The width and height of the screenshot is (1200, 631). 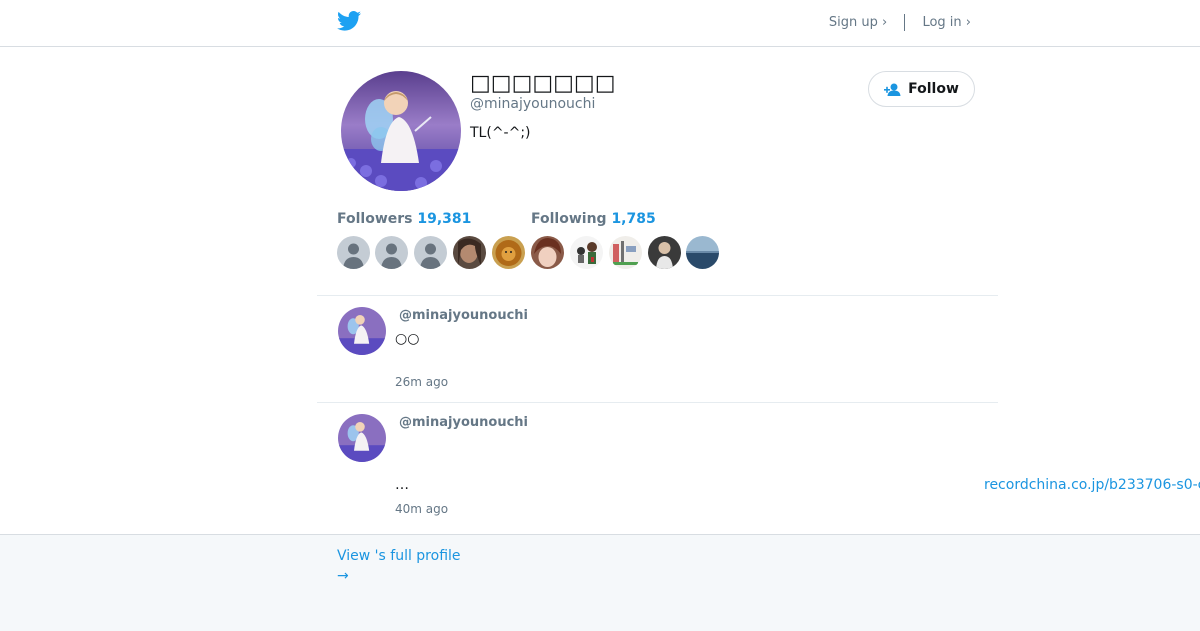 I want to click on arrow-right-icon: →, so click(x=343, y=576).